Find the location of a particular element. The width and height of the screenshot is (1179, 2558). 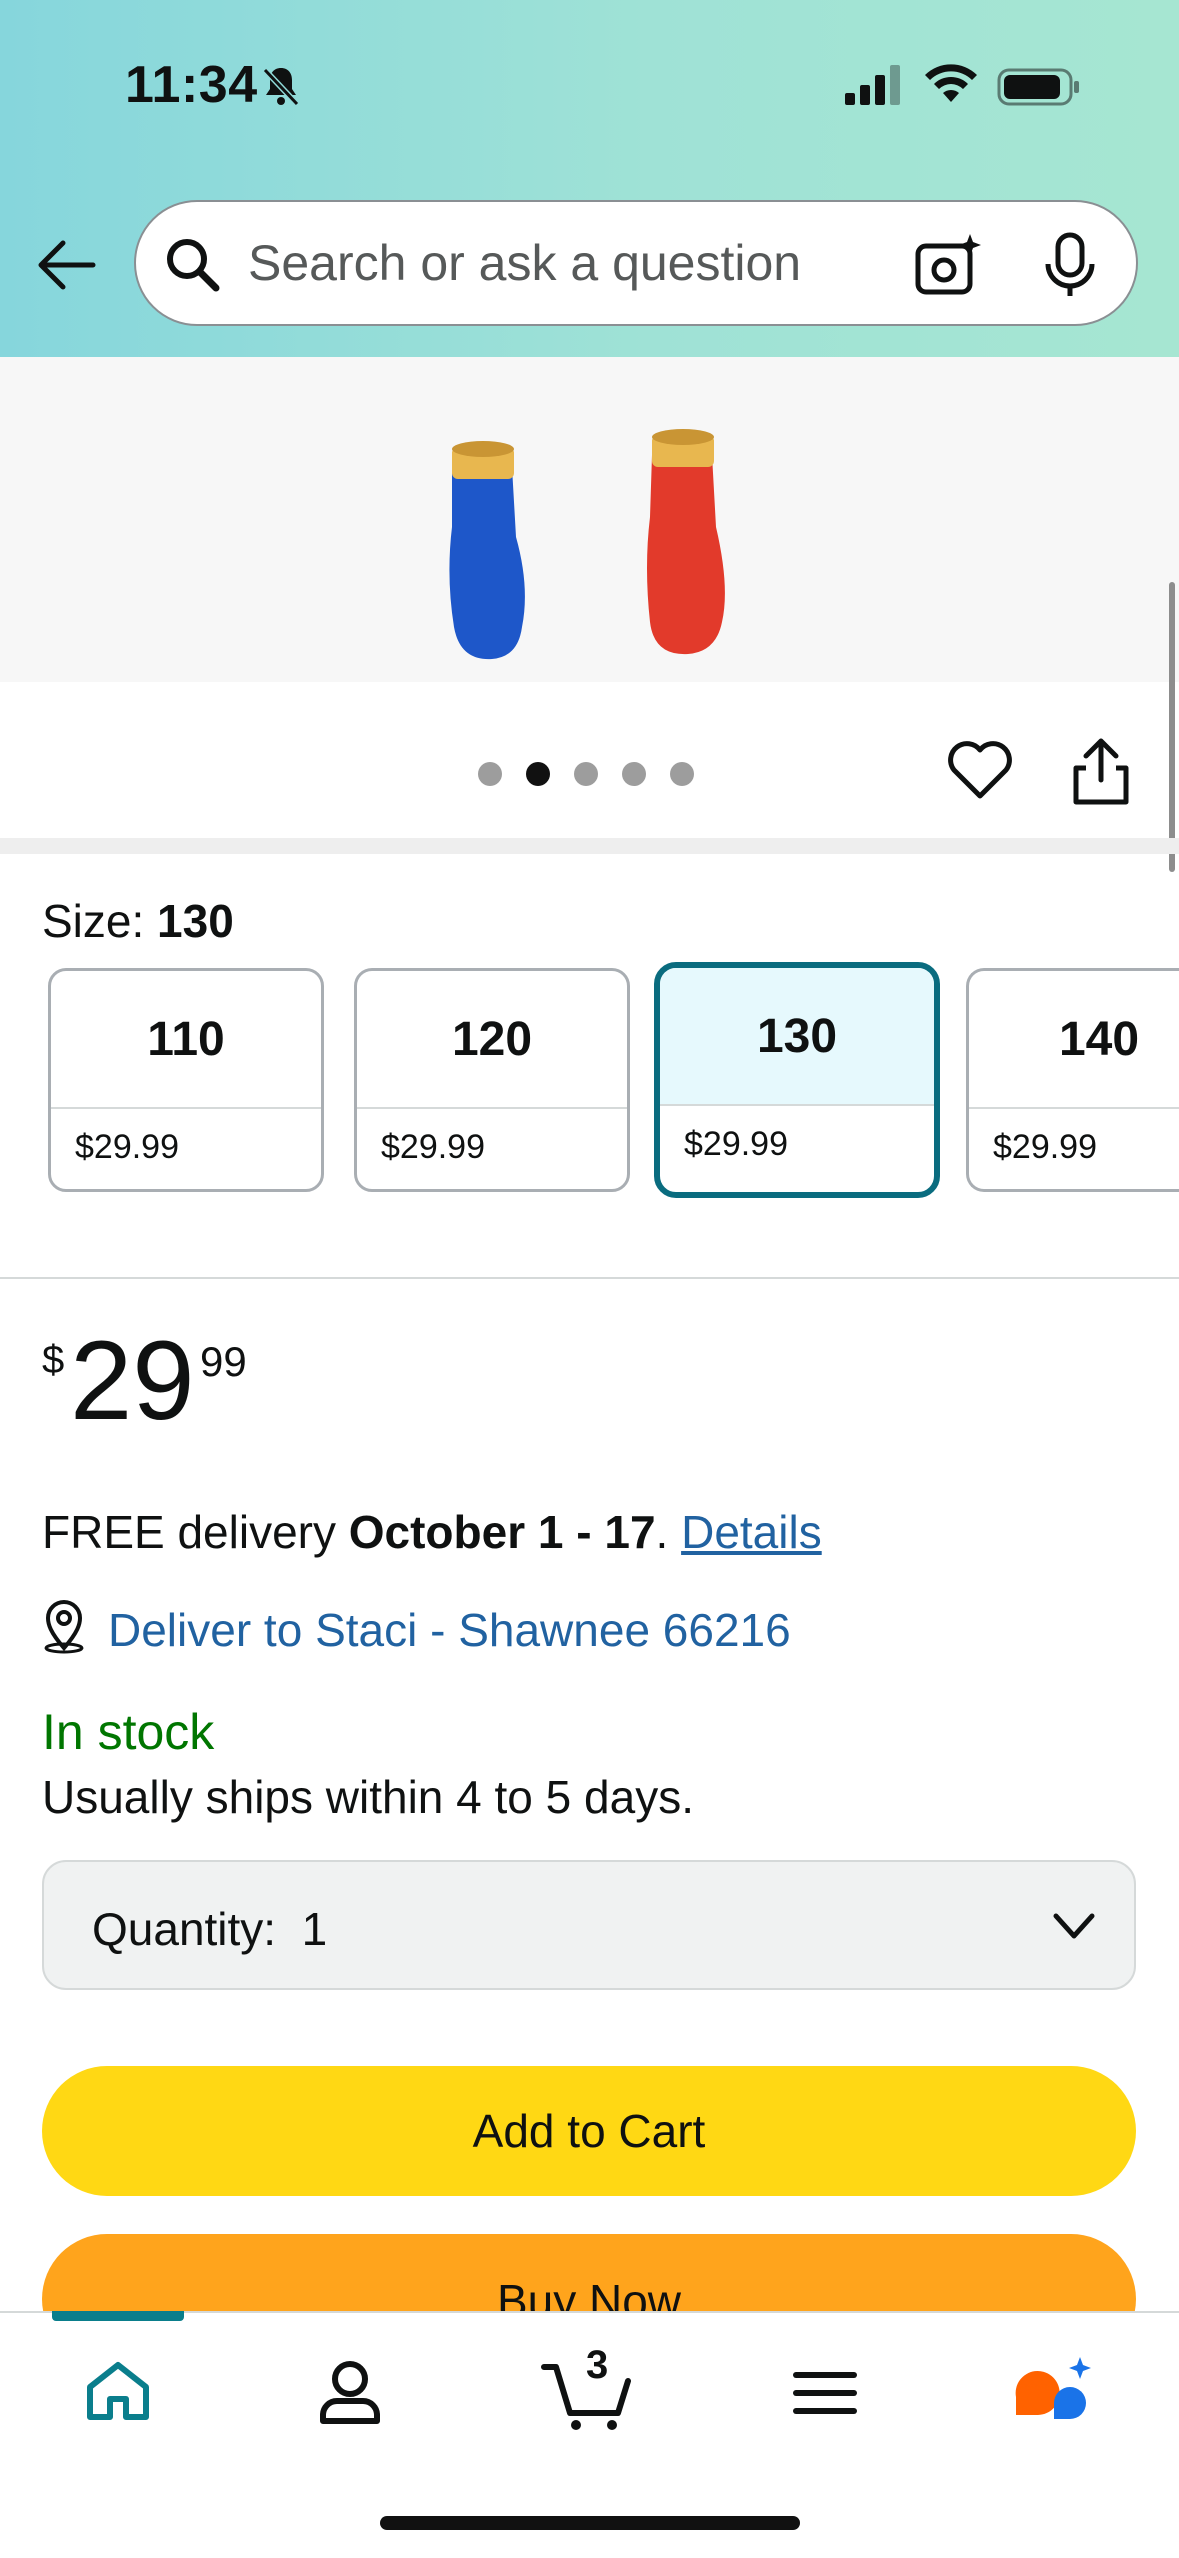

selected-size: 130 is located at coordinates (195, 921).